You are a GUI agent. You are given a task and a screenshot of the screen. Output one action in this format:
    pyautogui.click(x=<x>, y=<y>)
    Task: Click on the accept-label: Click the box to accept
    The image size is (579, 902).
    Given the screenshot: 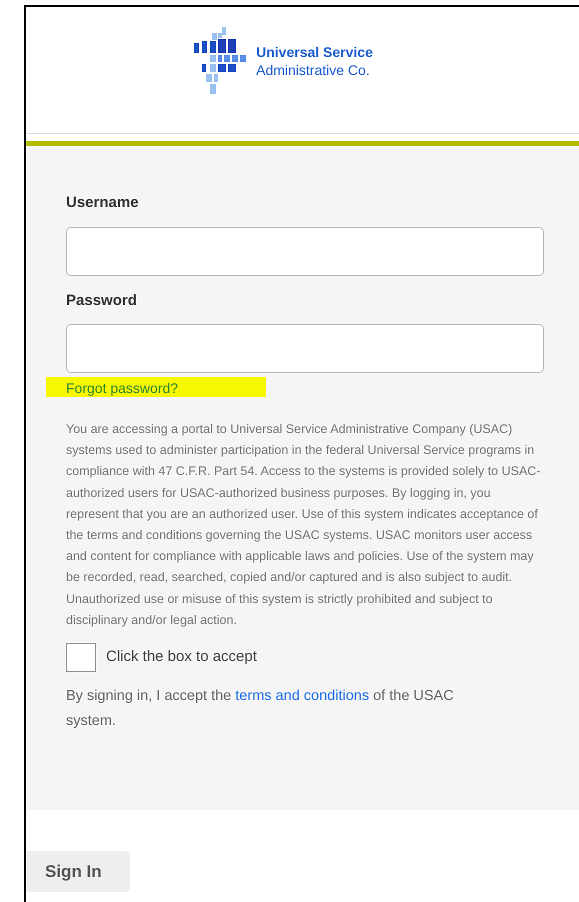 What is the action you would take?
    pyautogui.click(x=181, y=657)
    